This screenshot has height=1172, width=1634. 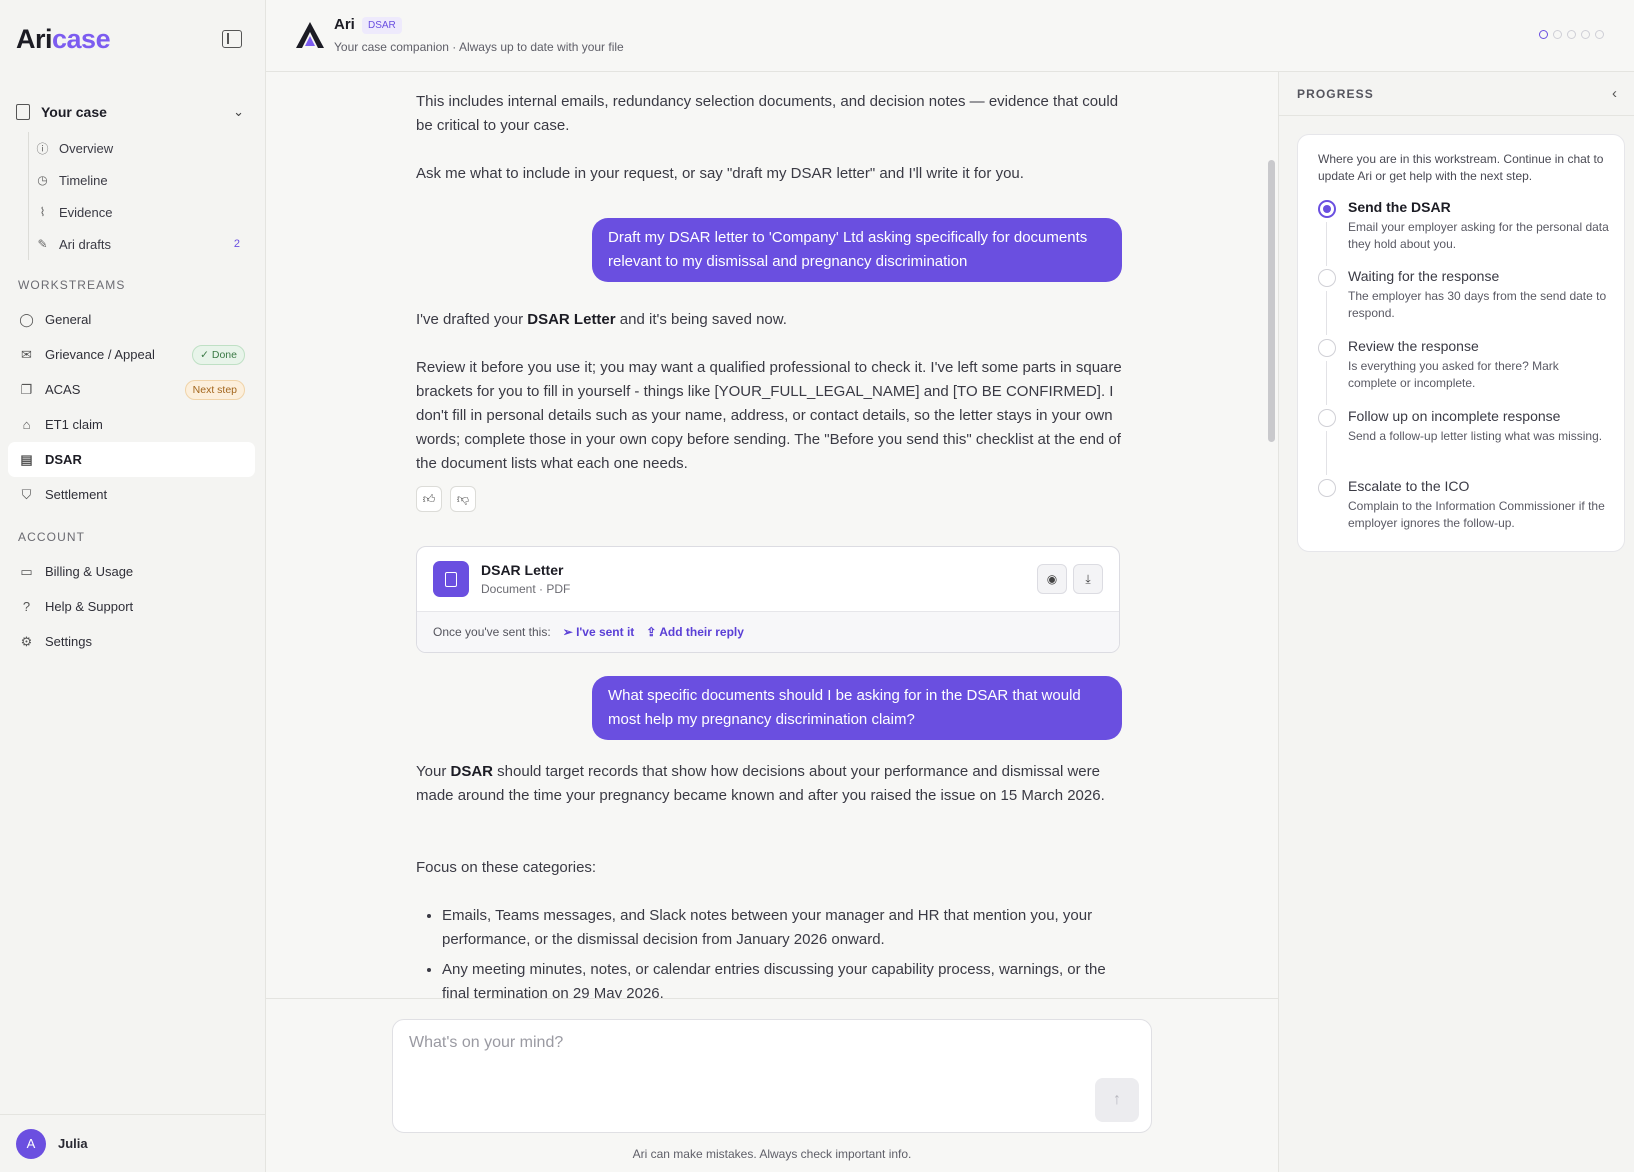 What do you see at coordinates (26, 571) in the screenshot?
I see `credit-card-icon: ▭` at bounding box center [26, 571].